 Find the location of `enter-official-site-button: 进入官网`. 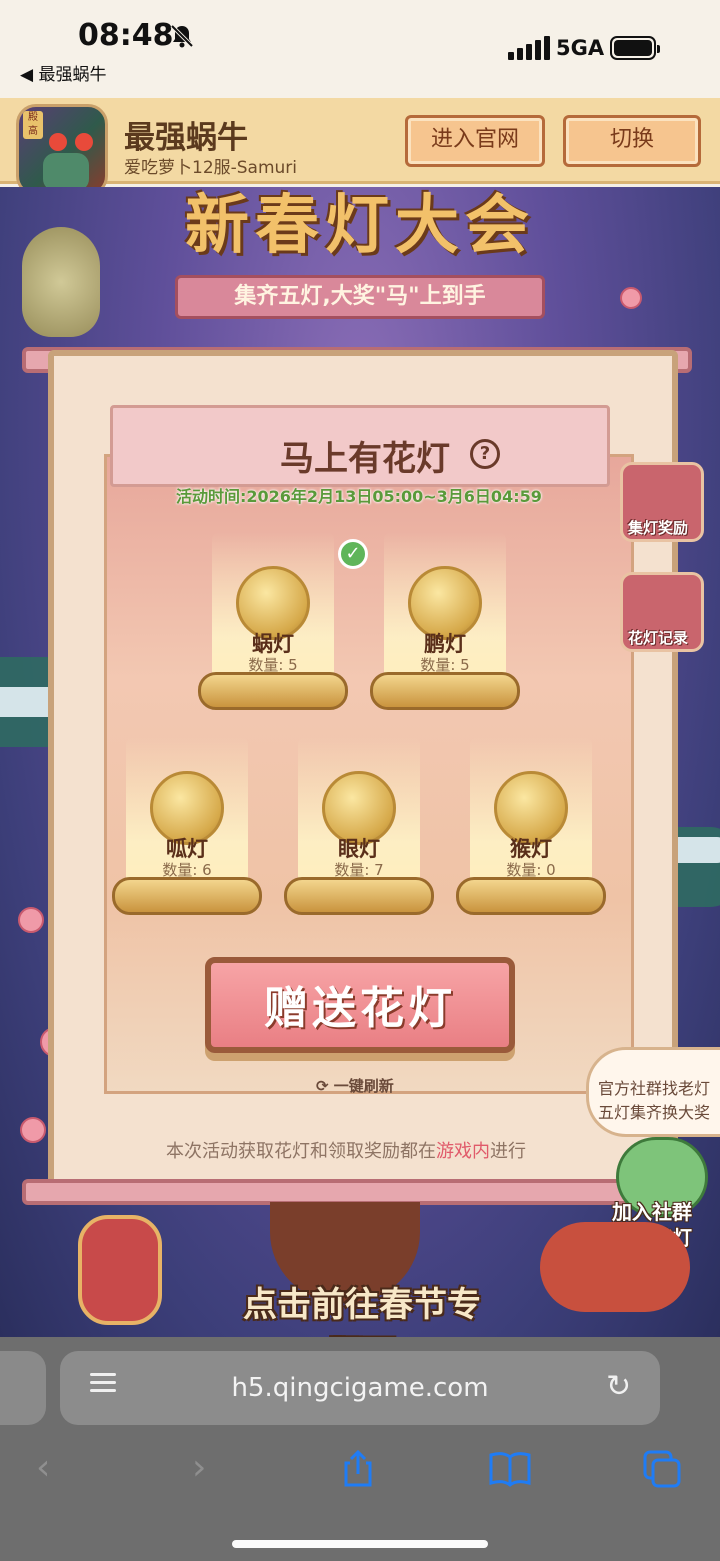

enter-official-site-button: 进入官网 is located at coordinates (475, 141).